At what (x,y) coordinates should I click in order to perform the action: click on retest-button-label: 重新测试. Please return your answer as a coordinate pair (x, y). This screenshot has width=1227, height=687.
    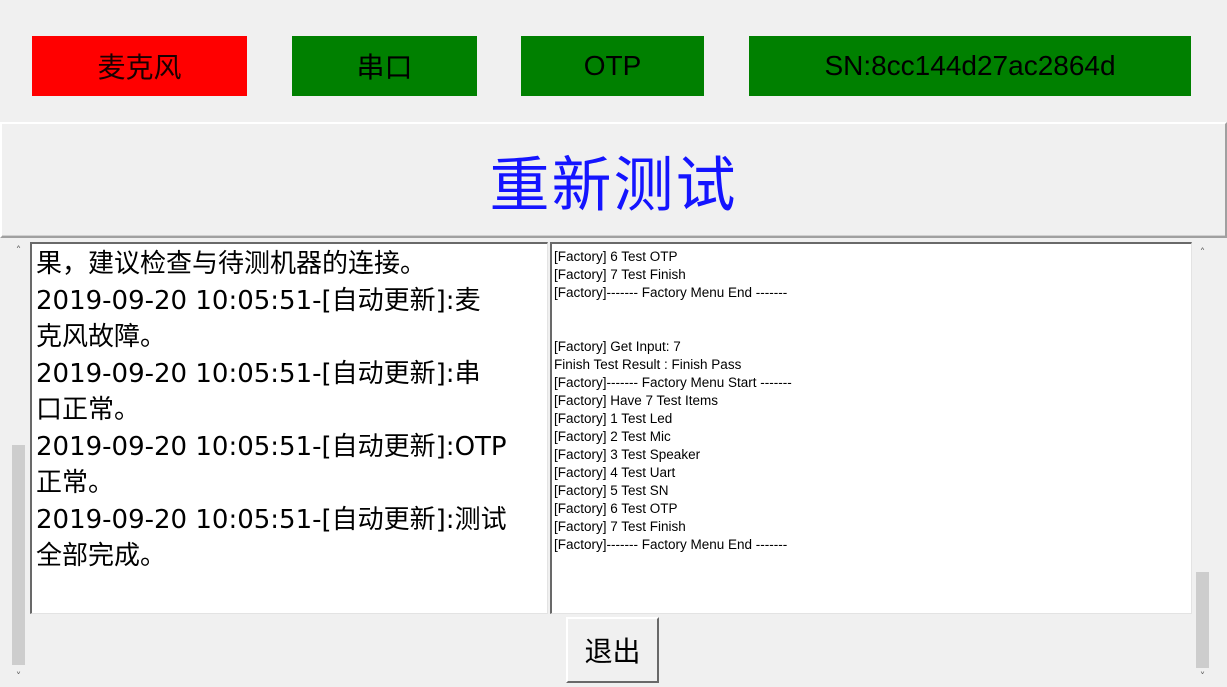
    Looking at the image, I should click on (613, 185).